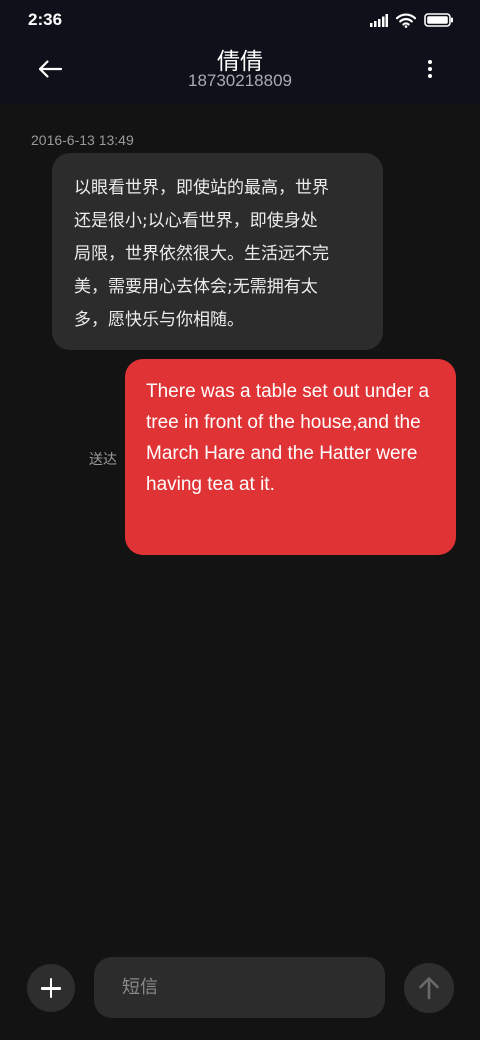  Describe the element at coordinates (379, 20) in the screenshot. I see `signal-icon` at that location.